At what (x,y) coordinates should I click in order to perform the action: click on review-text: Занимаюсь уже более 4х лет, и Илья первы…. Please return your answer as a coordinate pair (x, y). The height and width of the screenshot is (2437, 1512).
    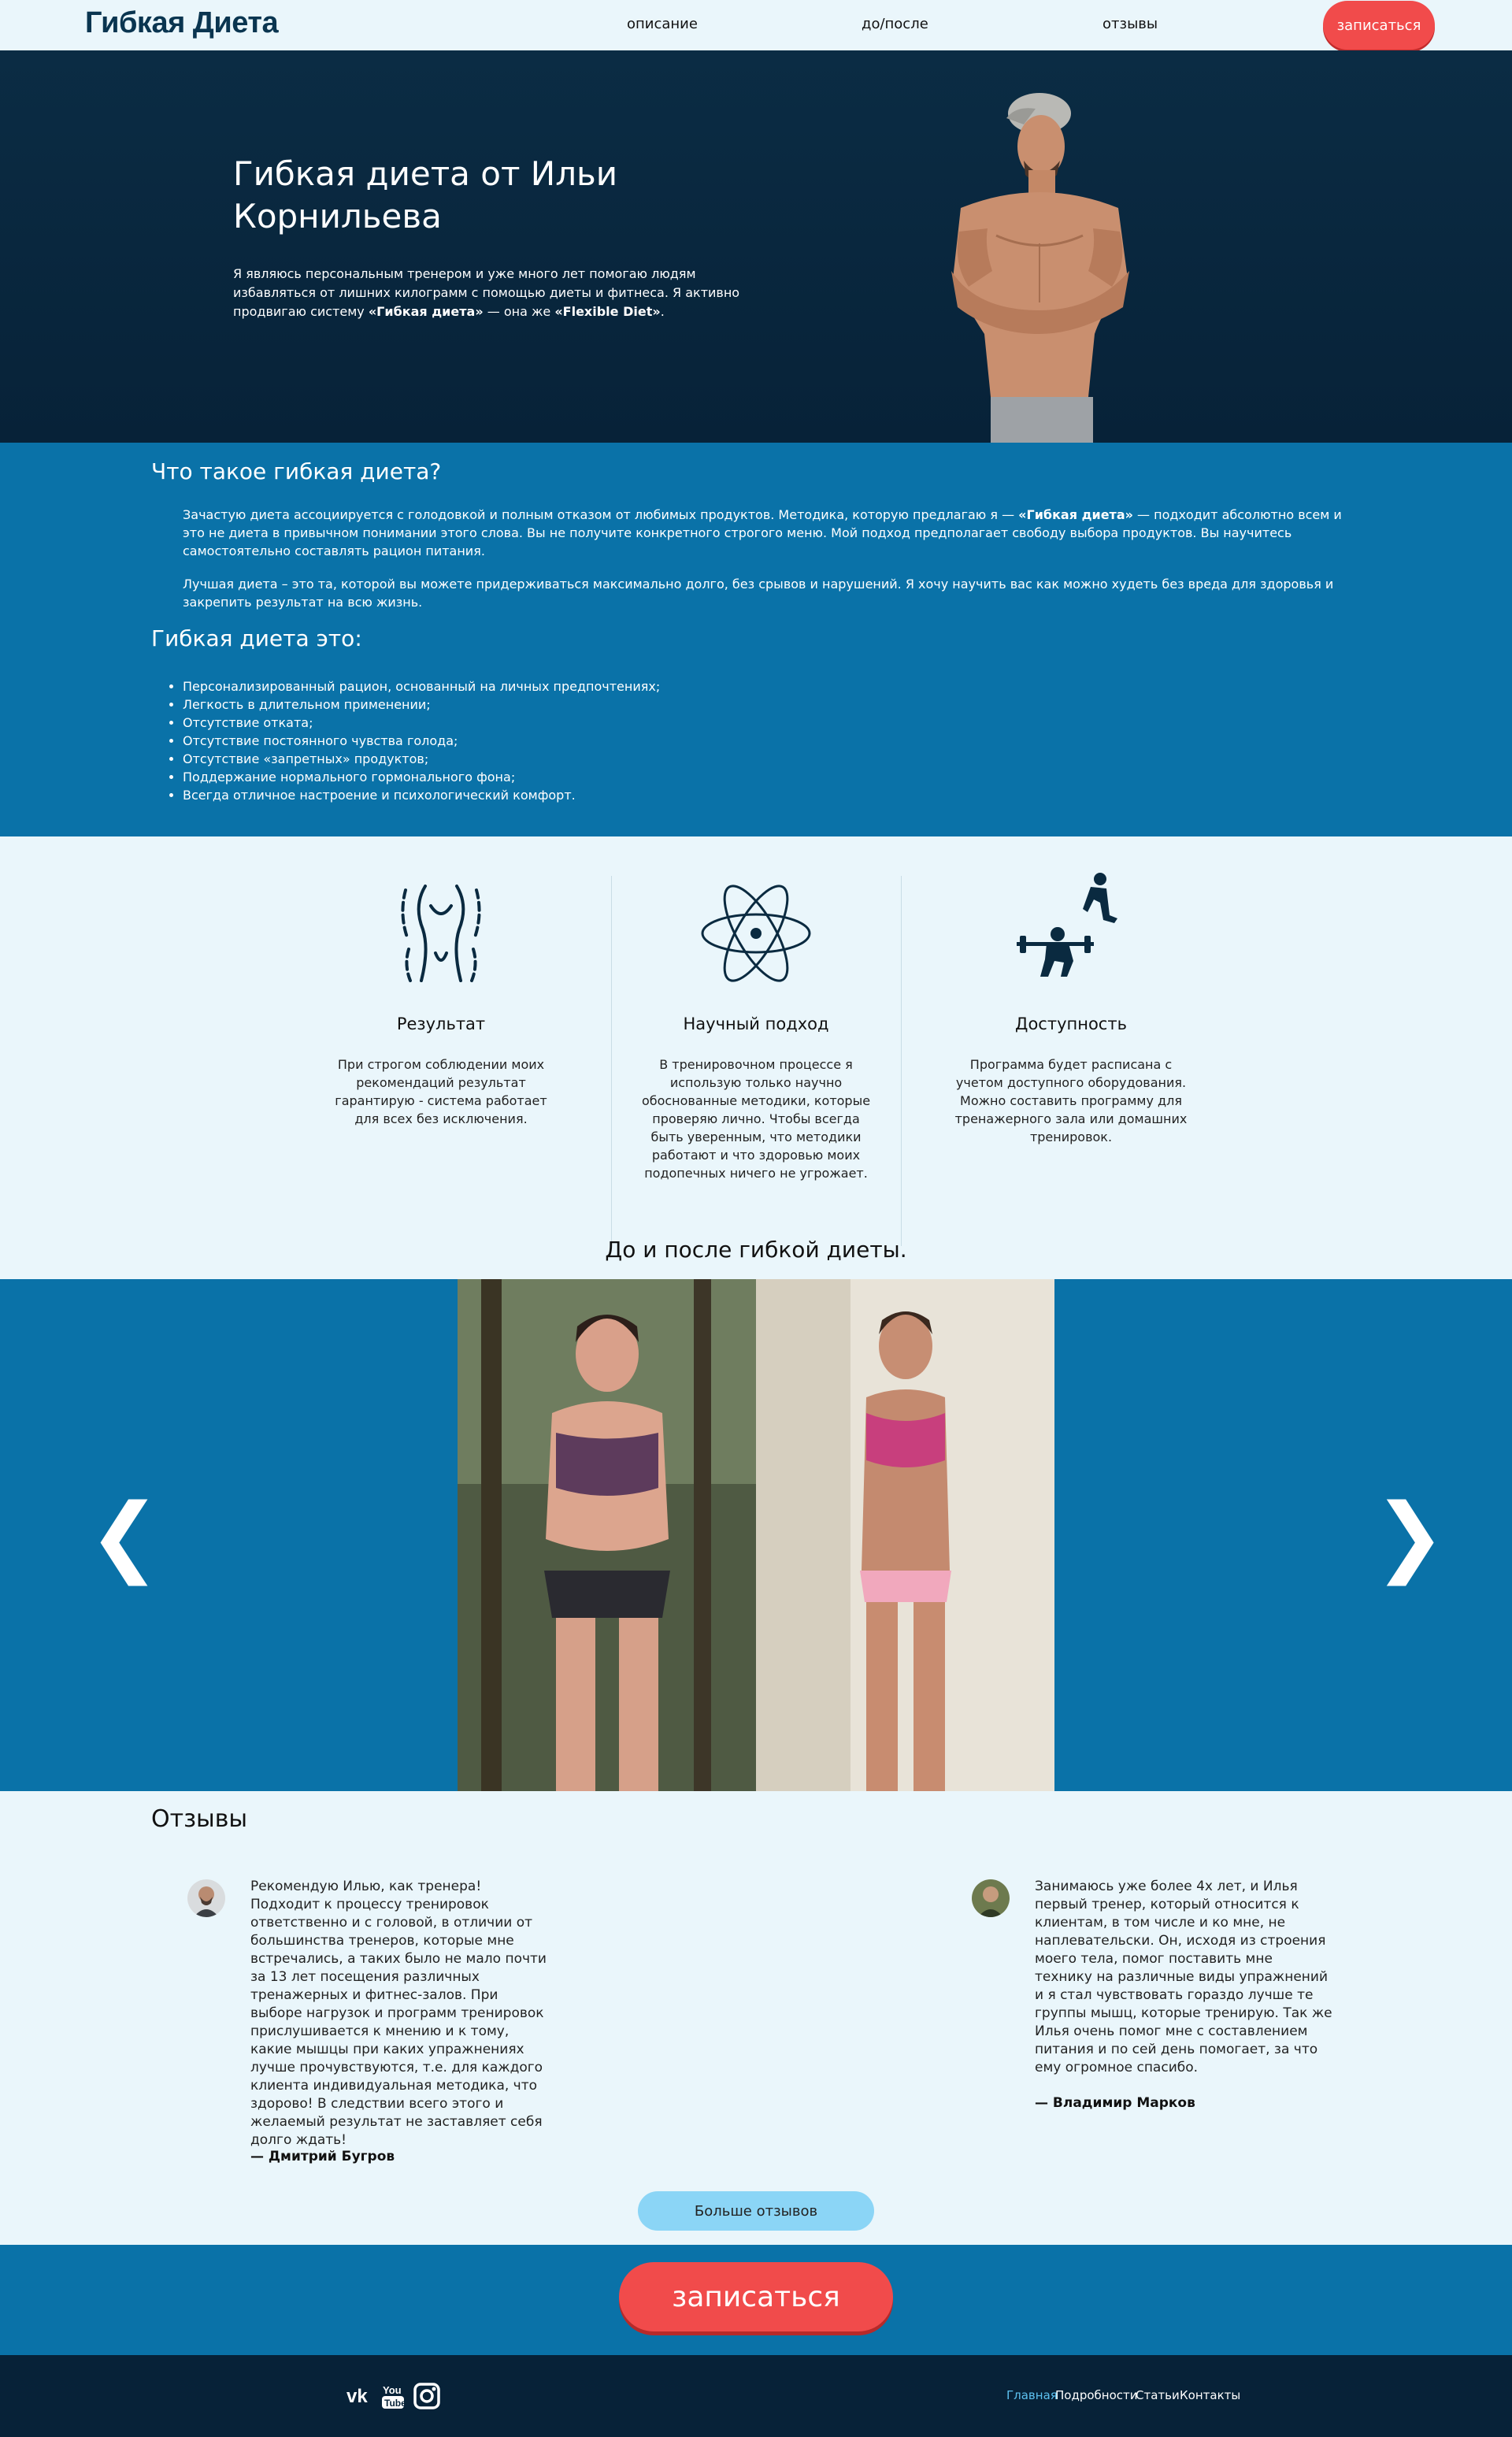
    Looking at the image, I should click on (1183, 1977).